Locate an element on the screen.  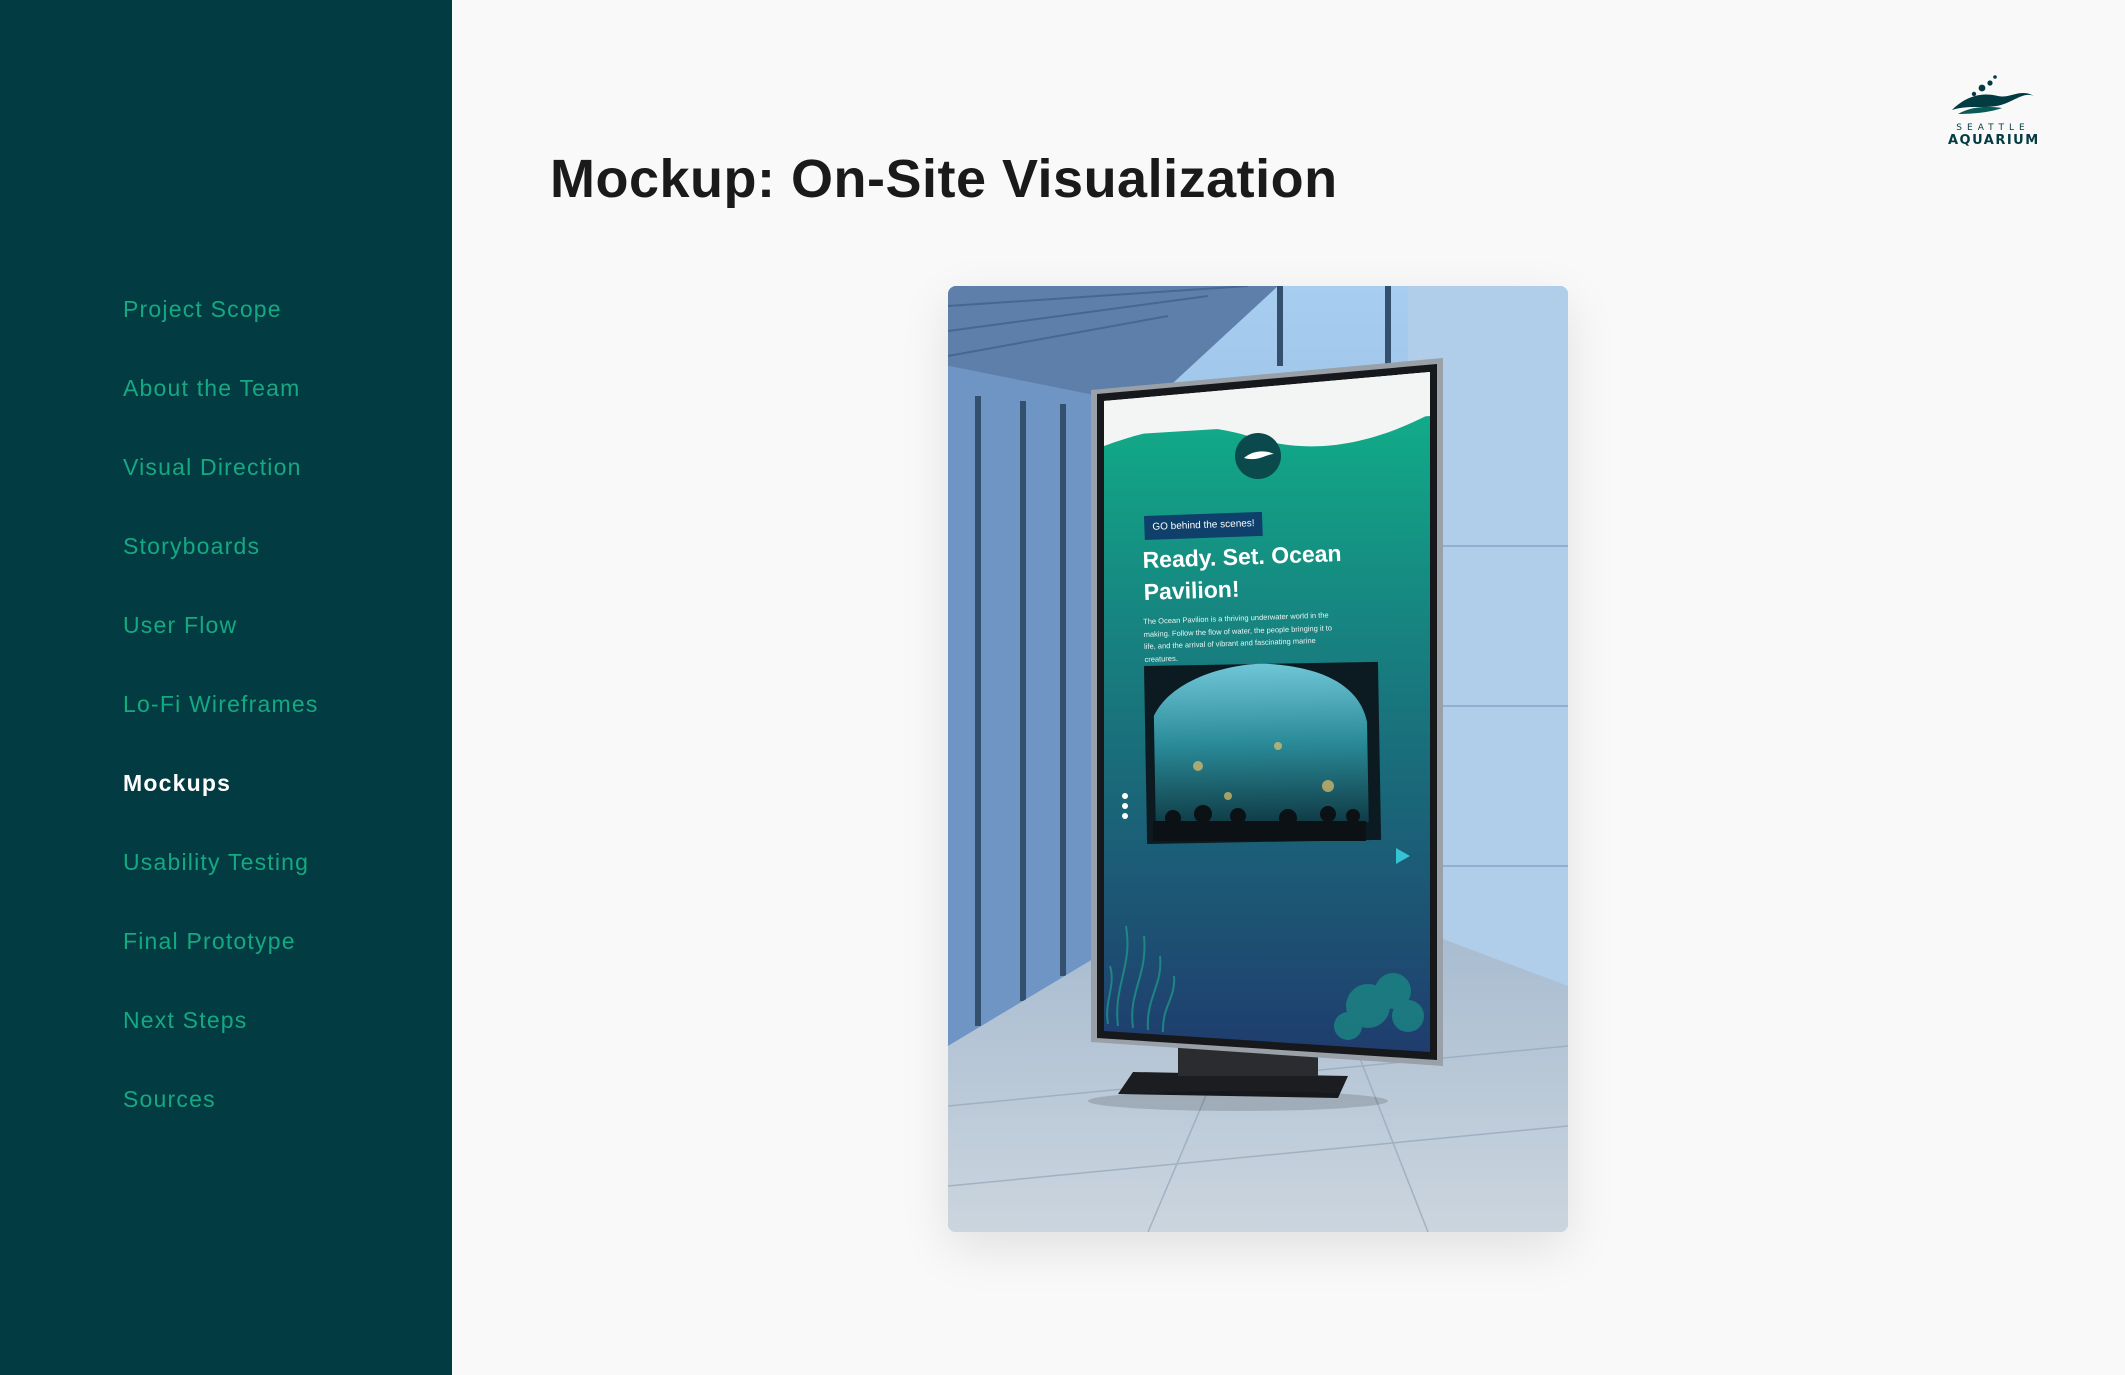
sidebar-item-about-the-team: About the Team is located at coordinates (221, 388).